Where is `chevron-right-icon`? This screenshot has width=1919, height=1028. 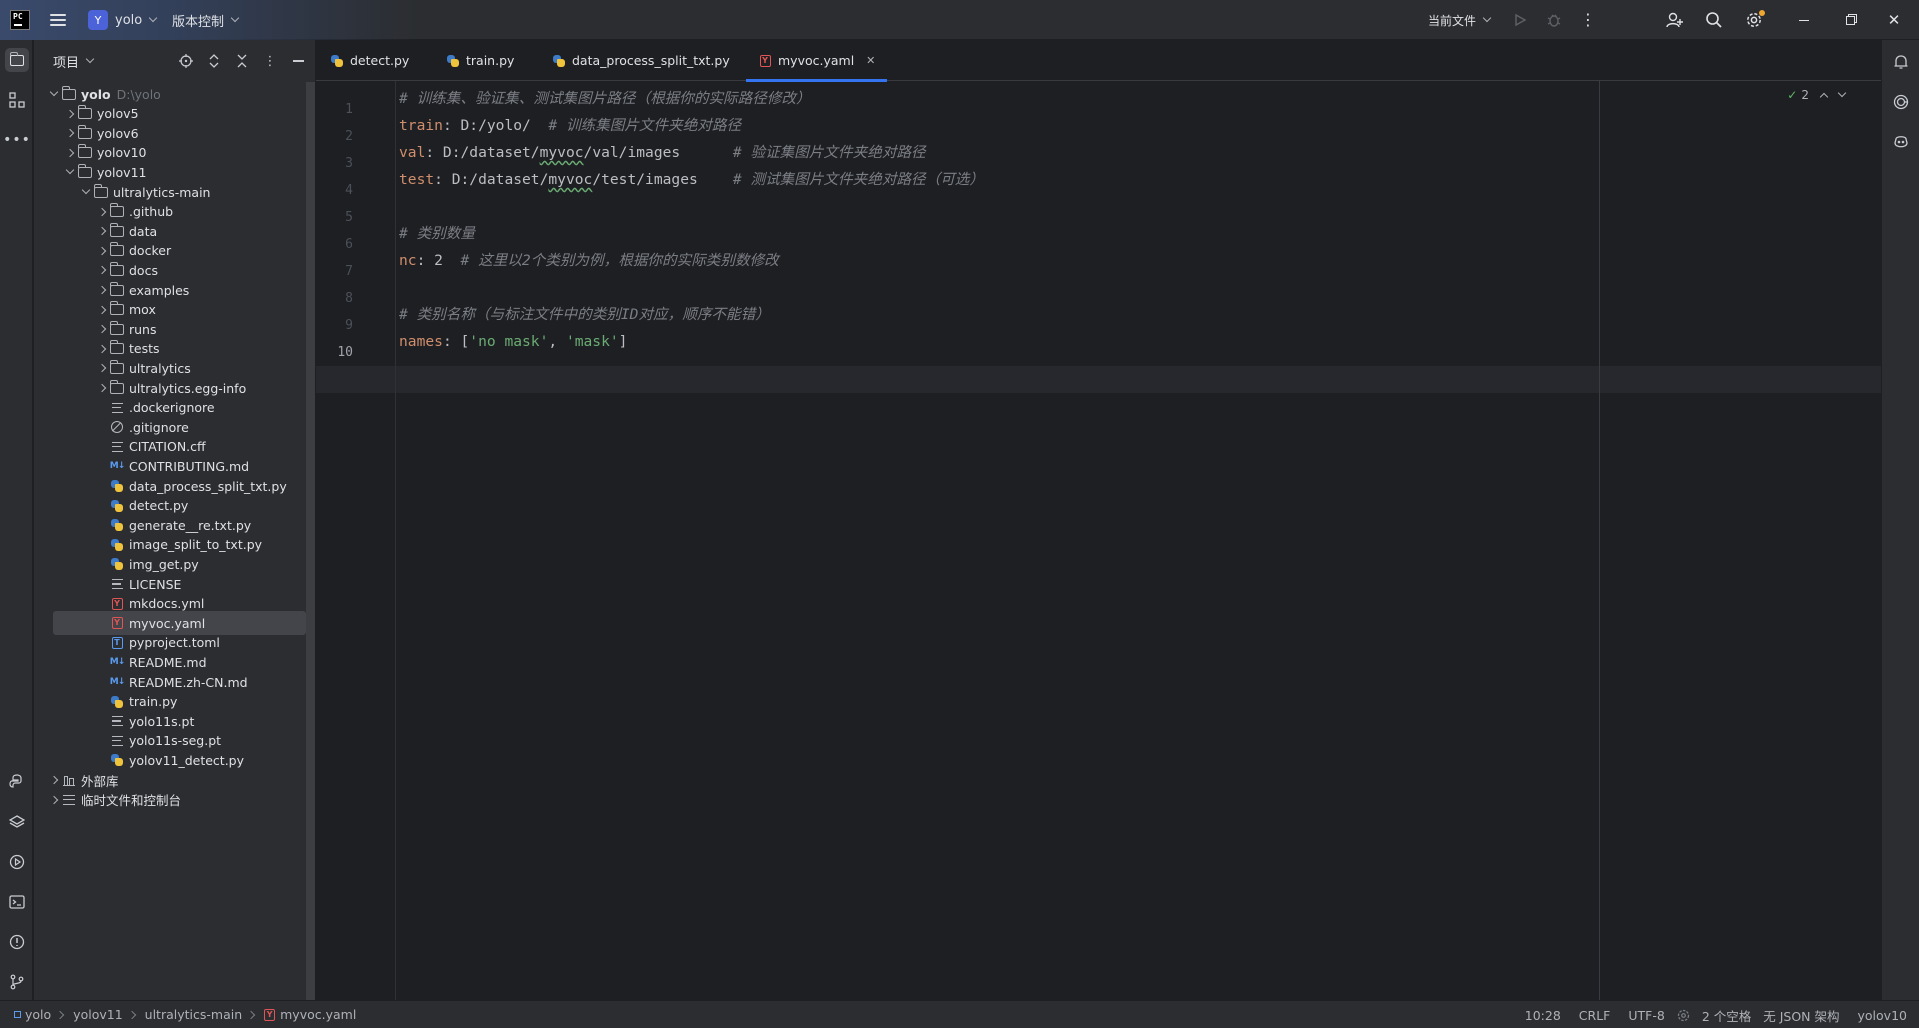 chevron-right-icon is located at coordinates (102, 251).